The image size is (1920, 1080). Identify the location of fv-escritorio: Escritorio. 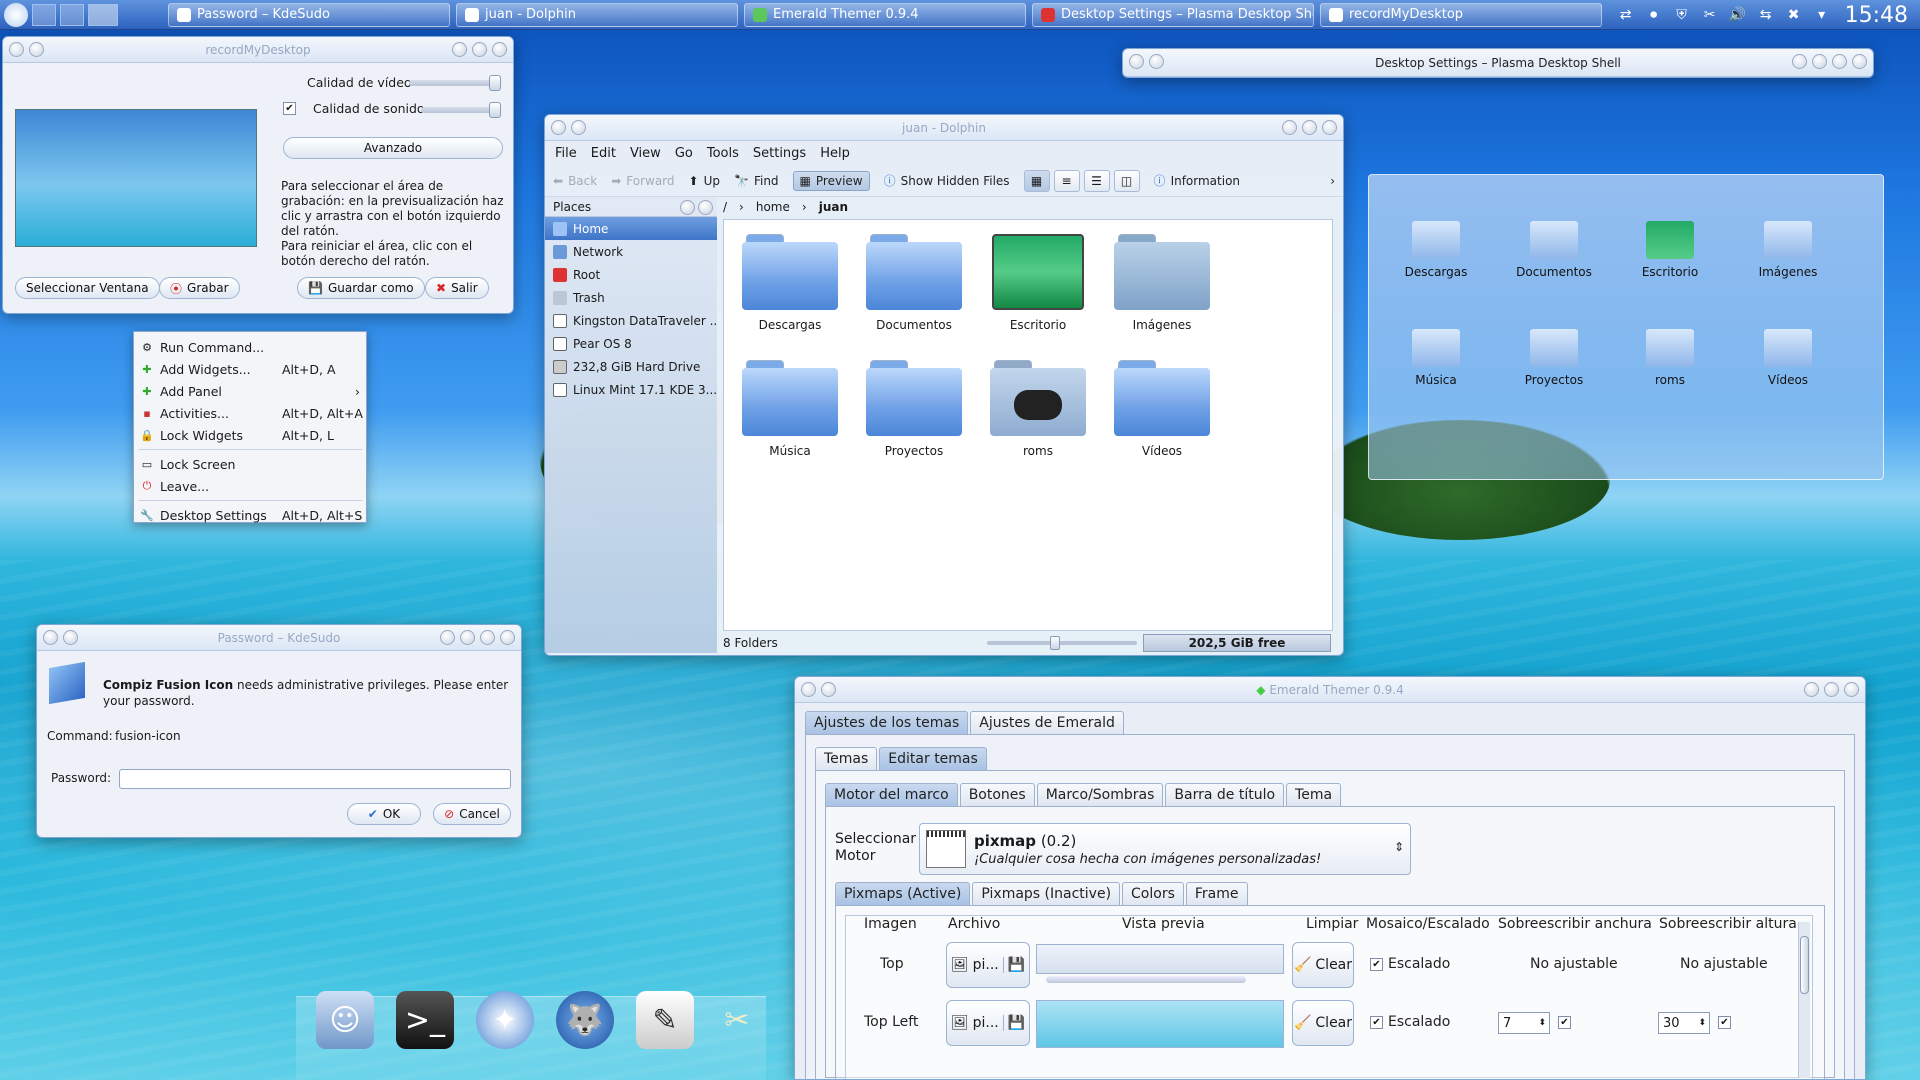
(1670, 250).